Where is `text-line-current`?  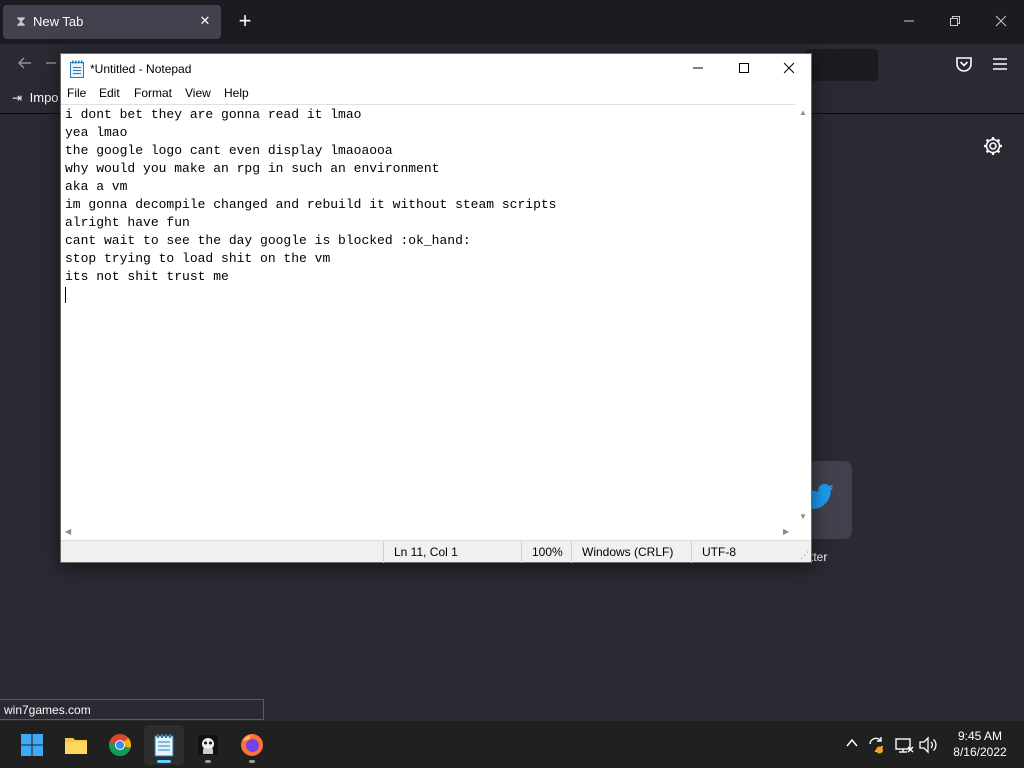
text-line-current is located at coordinates (430, 295).